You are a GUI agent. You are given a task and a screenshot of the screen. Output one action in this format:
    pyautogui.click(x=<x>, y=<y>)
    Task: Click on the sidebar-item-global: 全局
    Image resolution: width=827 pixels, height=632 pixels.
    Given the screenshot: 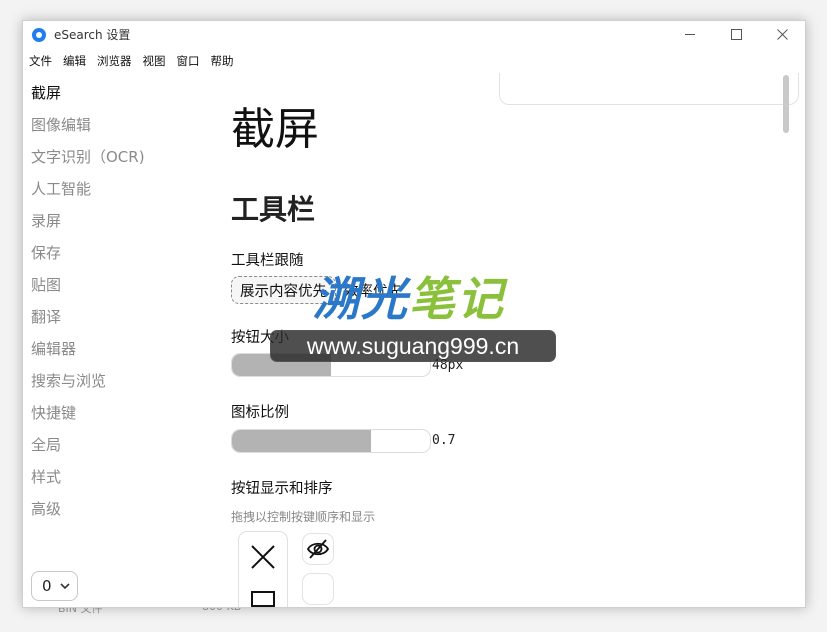 What is the action you would take?
    pyautogui.click(x=116, y=451)
    